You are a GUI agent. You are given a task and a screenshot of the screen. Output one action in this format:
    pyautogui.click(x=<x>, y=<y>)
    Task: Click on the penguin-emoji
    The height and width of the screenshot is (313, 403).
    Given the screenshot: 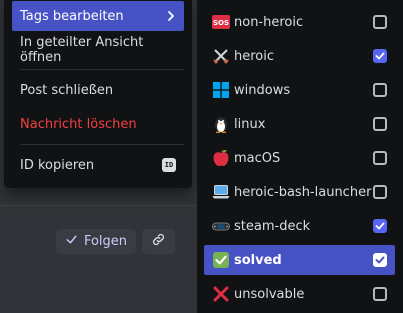 What is the action you would take?
    pyautogui.click(x=221, y=124)
    